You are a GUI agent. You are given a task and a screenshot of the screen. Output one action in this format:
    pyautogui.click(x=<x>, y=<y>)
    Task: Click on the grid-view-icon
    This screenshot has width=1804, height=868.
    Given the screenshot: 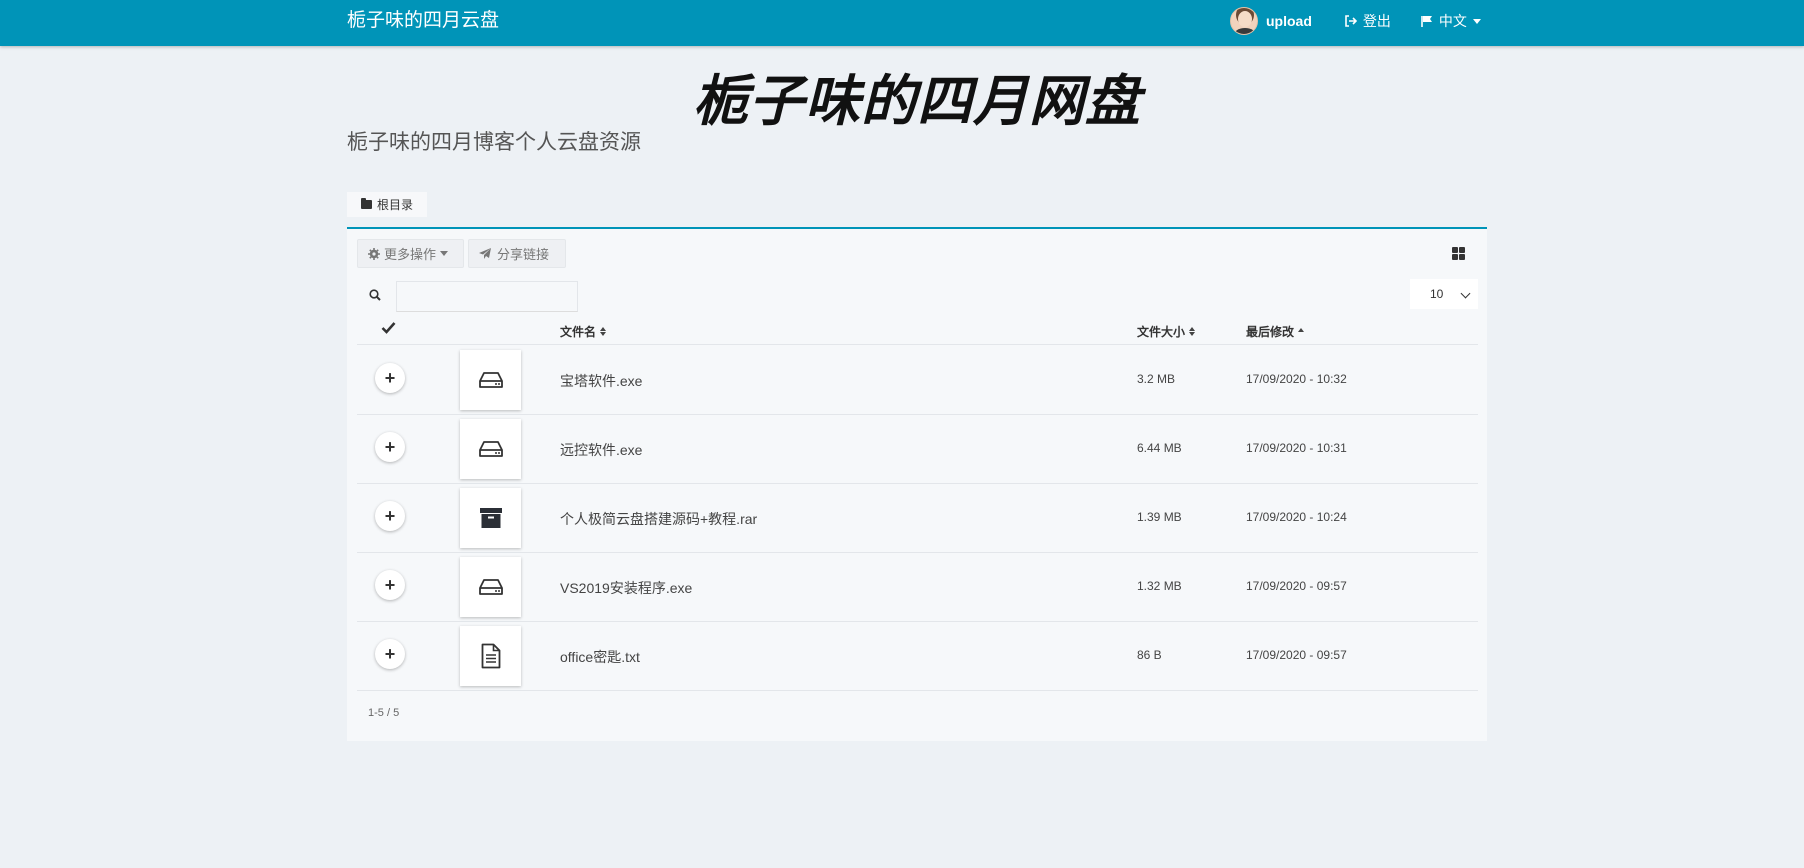 What is the action you would take?
    pyautogui.click(x=1458, y=253)
    